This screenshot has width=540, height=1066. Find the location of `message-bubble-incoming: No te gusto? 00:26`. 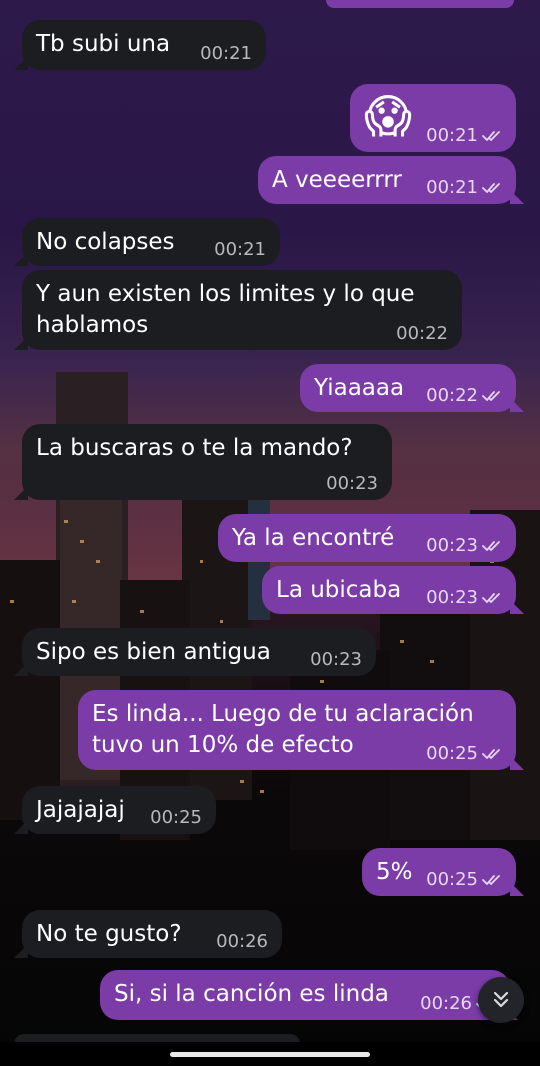

message-bubble-incoming: No te gusto? 00:26 is located at coordinates (148, 934).